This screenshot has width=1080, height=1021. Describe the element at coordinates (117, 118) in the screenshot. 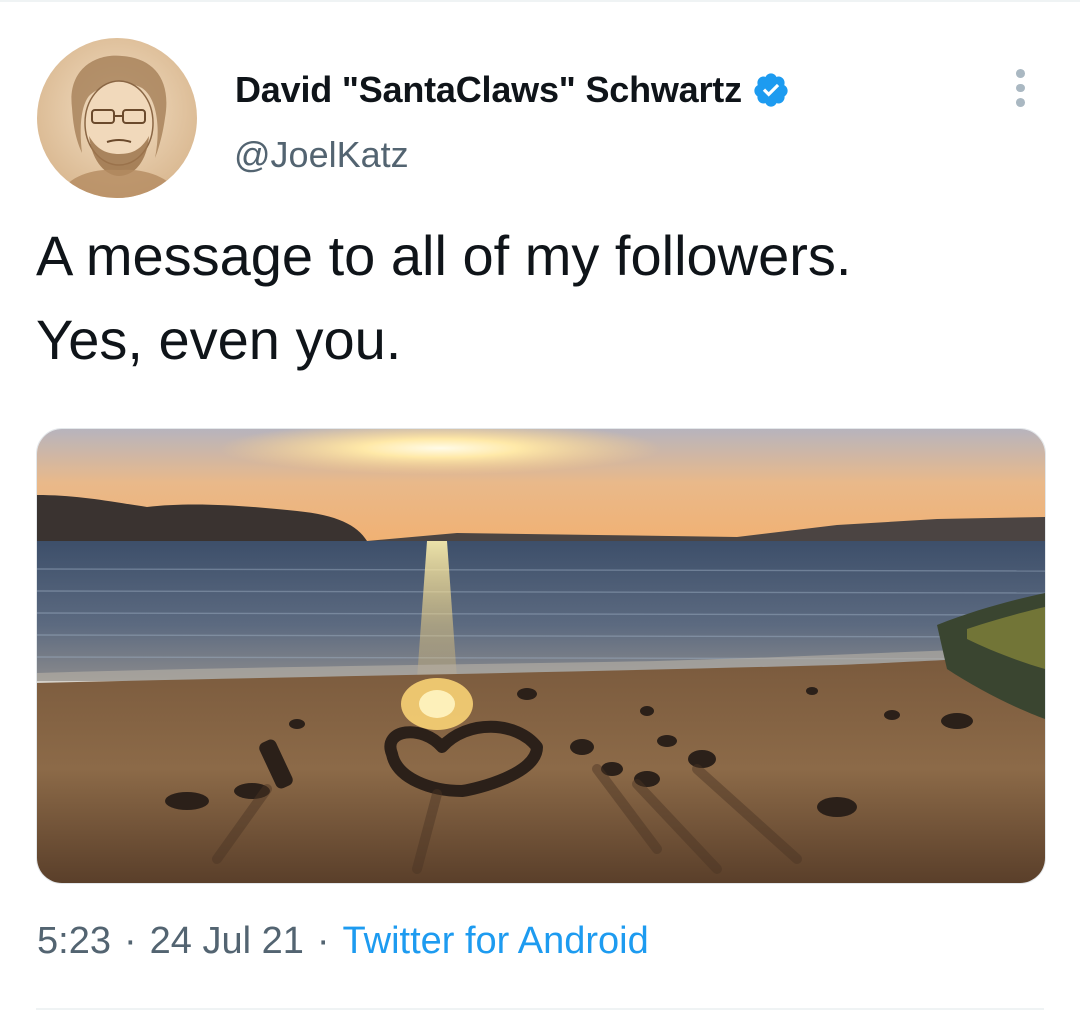

I see `author-avatar` at that location.